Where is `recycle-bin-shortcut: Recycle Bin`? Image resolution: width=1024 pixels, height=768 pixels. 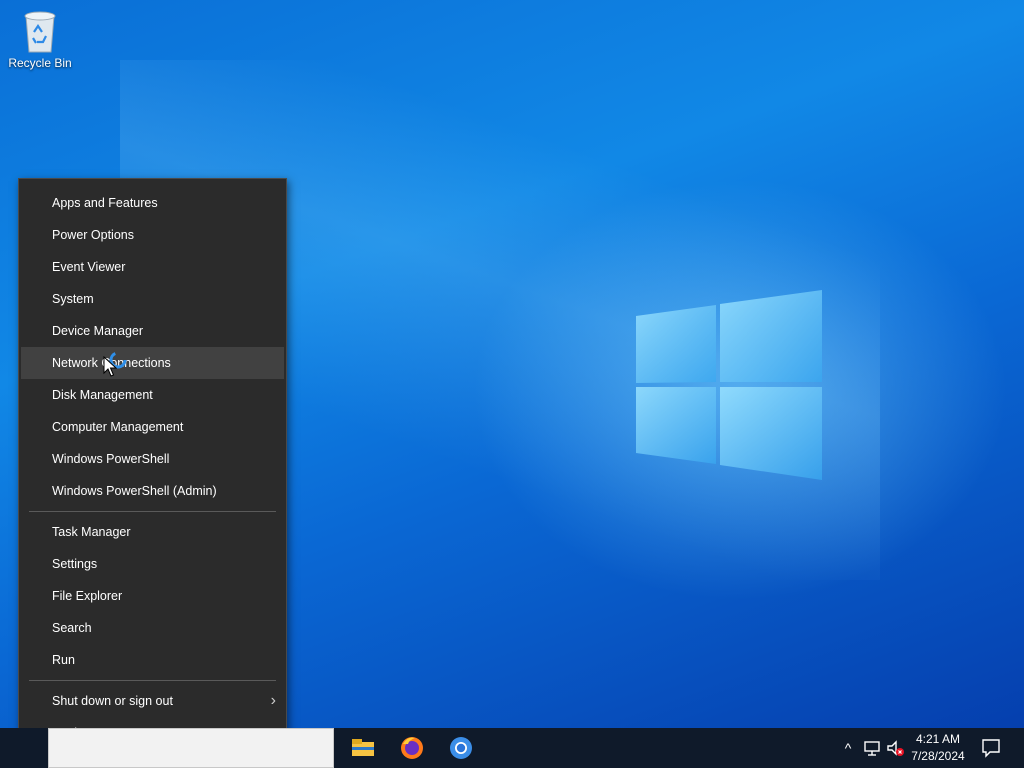 recycle-bin-shortcut: Recycle Bin is located at coordinates (40, 41).